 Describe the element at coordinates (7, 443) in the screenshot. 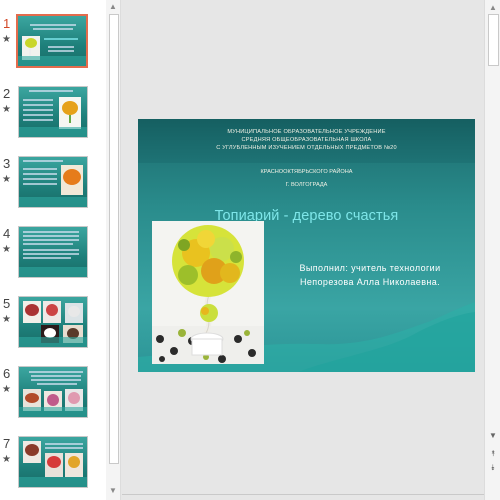

I see `slide-number: 7` at that location.